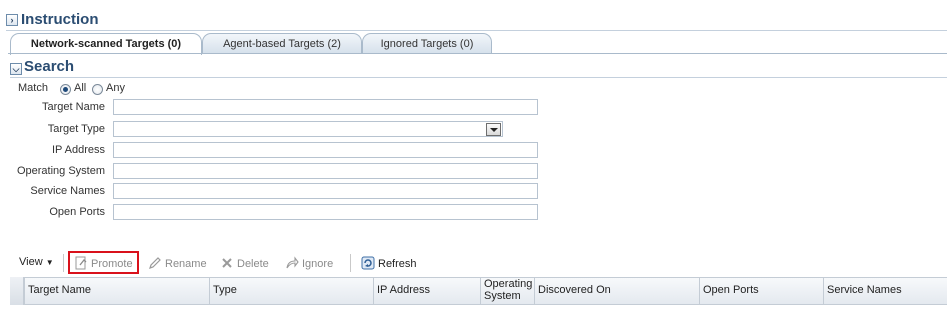 Image resolution: width=947 pixels, height=309 pixels. Describe the element at coordinates (493, 129) in the screenshot. I see `chevron-down-icon` at that location.